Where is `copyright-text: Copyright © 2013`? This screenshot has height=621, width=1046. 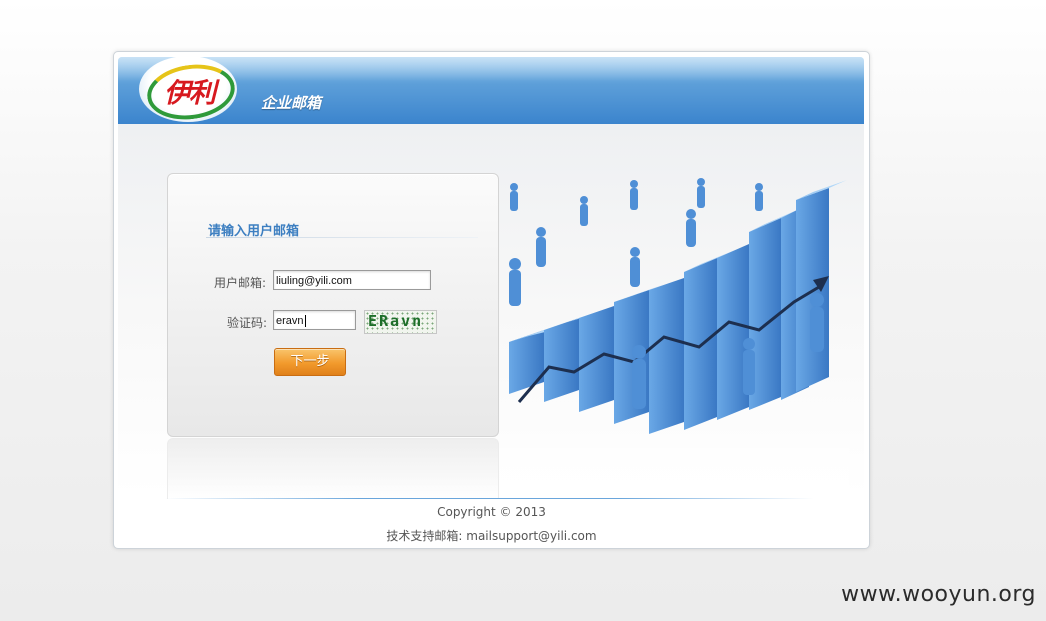
copyright-text: Copyright © 2013 is located at coordinates (491, 512).